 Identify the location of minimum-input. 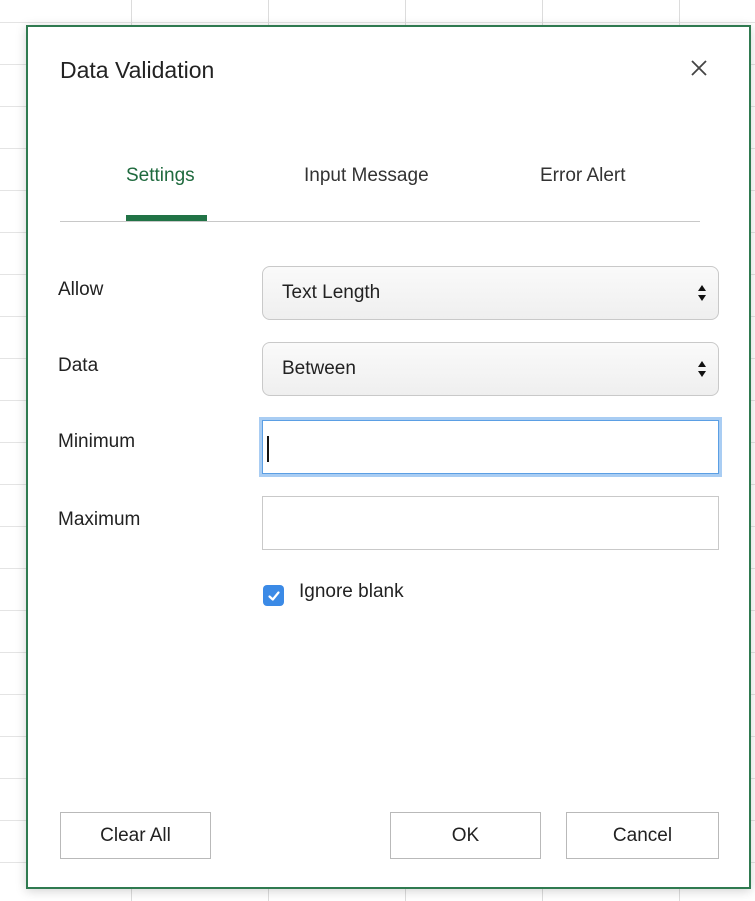
(490, 447).